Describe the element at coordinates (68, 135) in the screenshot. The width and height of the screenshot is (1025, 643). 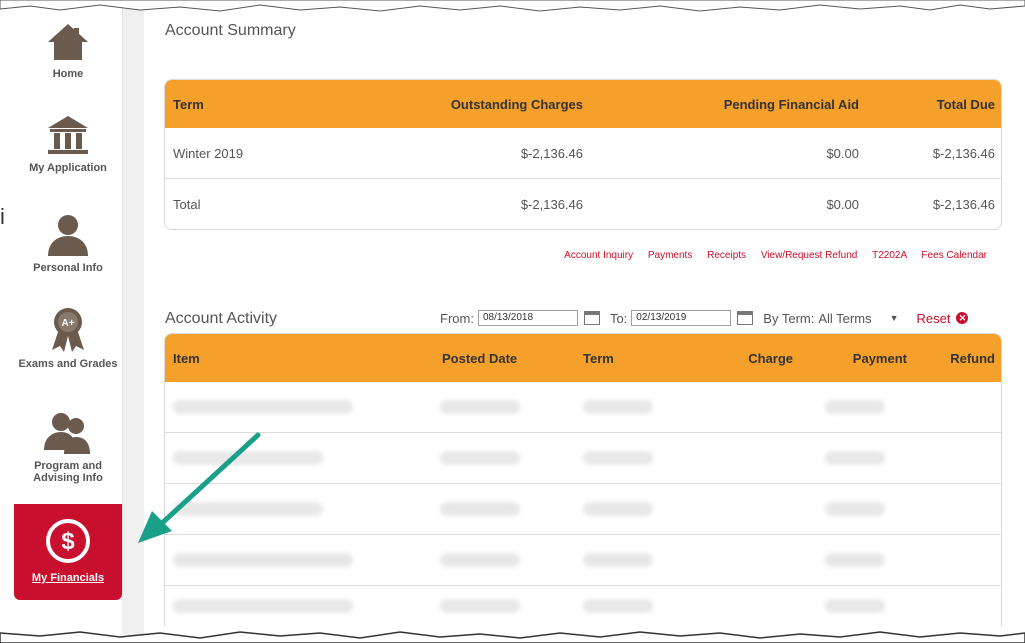
I see `institution-icon` at that location.